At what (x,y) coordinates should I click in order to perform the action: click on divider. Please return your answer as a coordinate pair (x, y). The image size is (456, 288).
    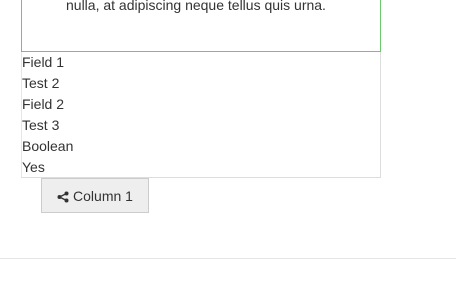
    Looking at the image, I should click on (228, 258).